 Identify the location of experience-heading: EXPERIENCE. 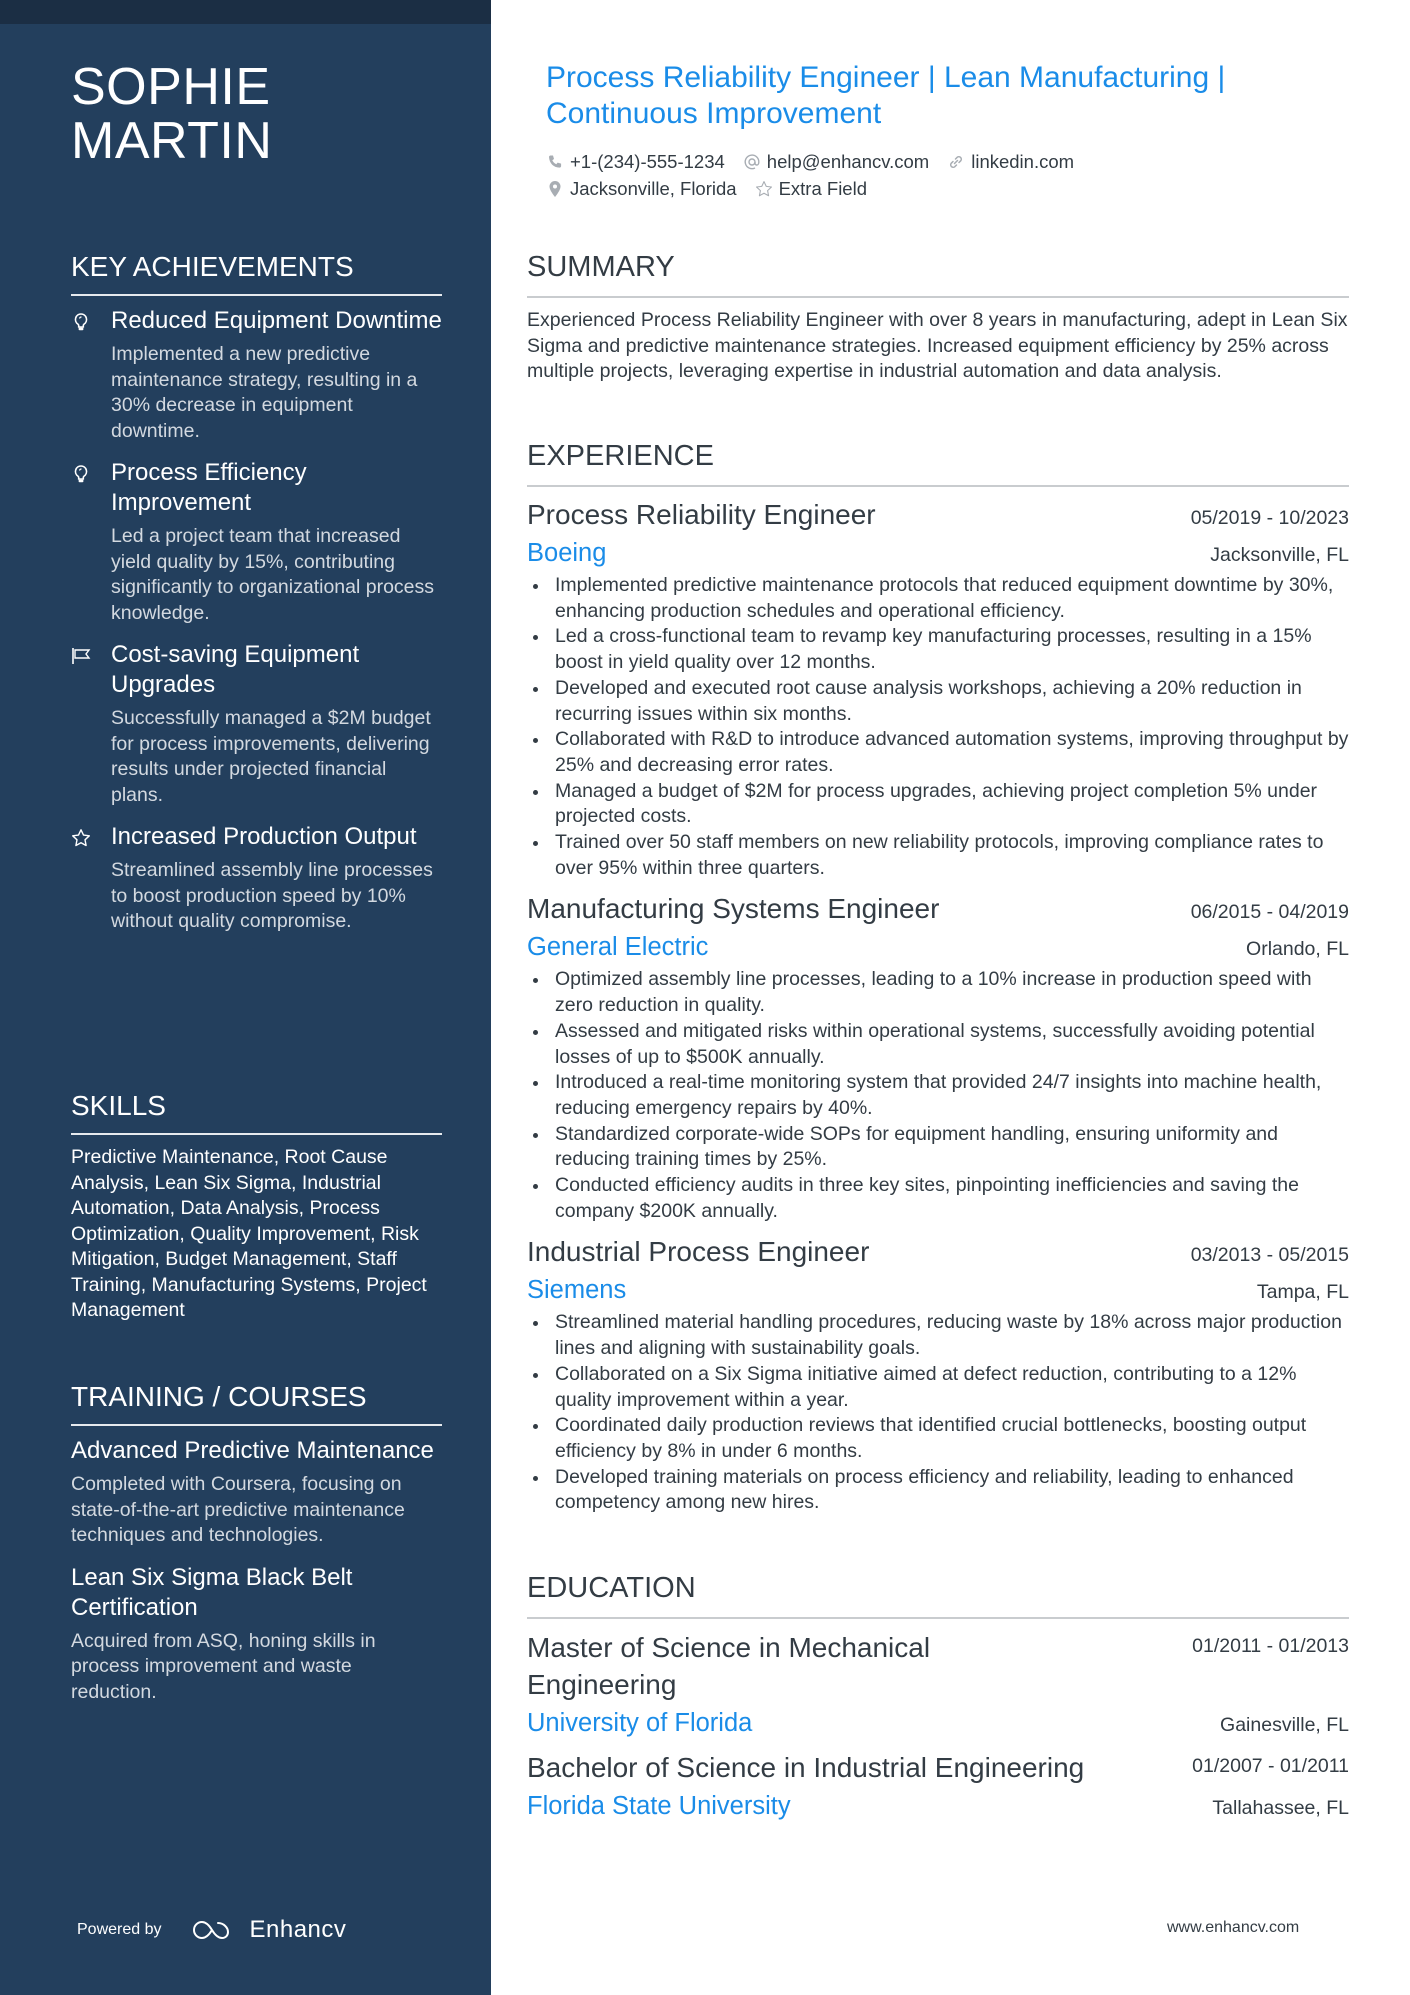
(938, 463).